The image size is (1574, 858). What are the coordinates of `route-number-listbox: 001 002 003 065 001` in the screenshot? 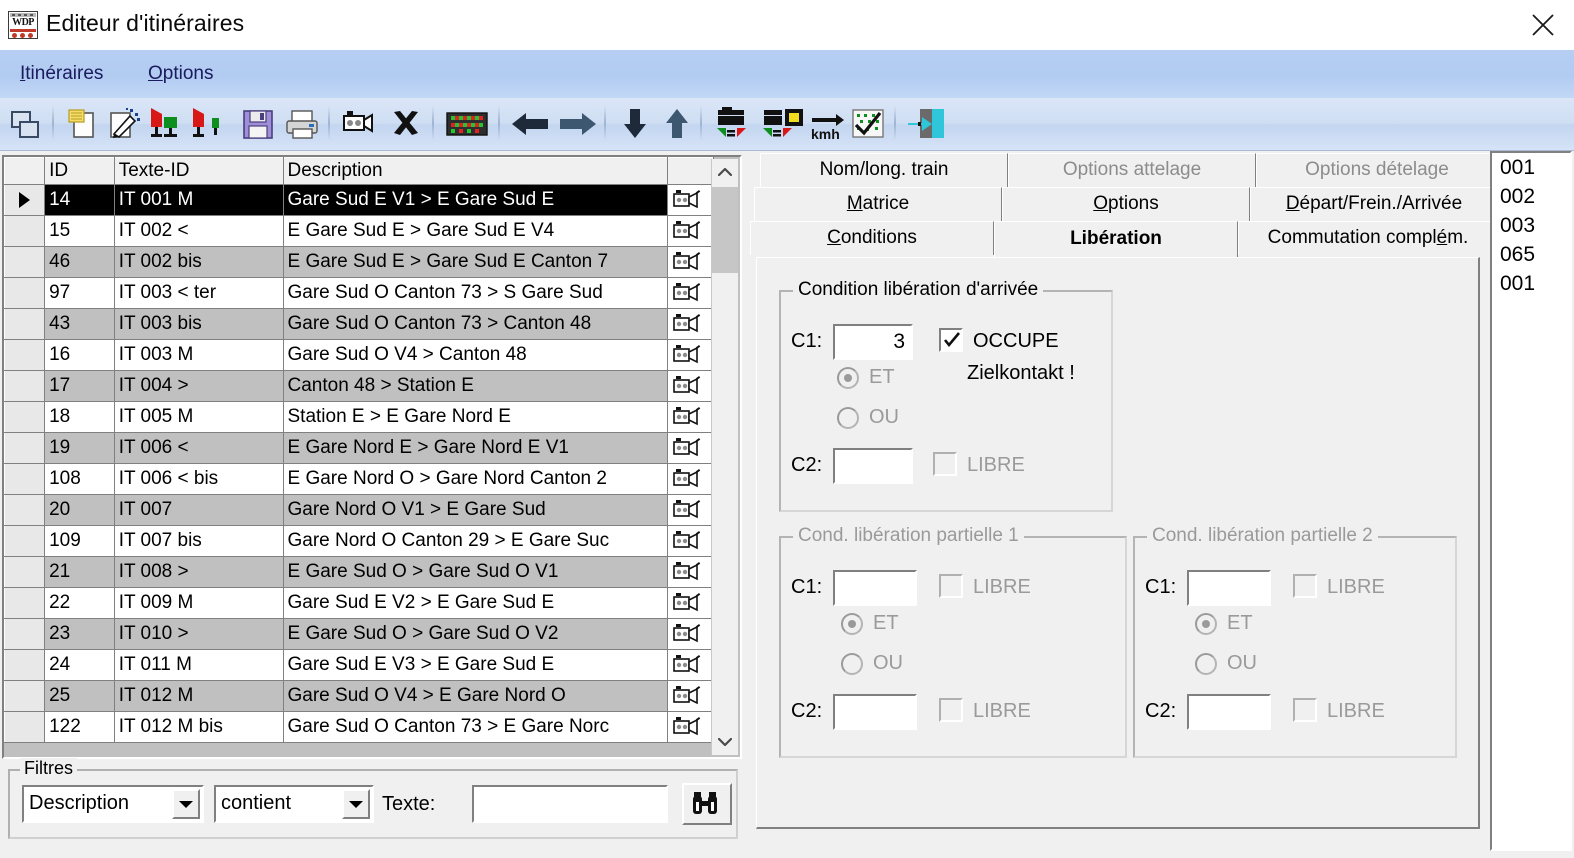 It's located at (1531, 501).